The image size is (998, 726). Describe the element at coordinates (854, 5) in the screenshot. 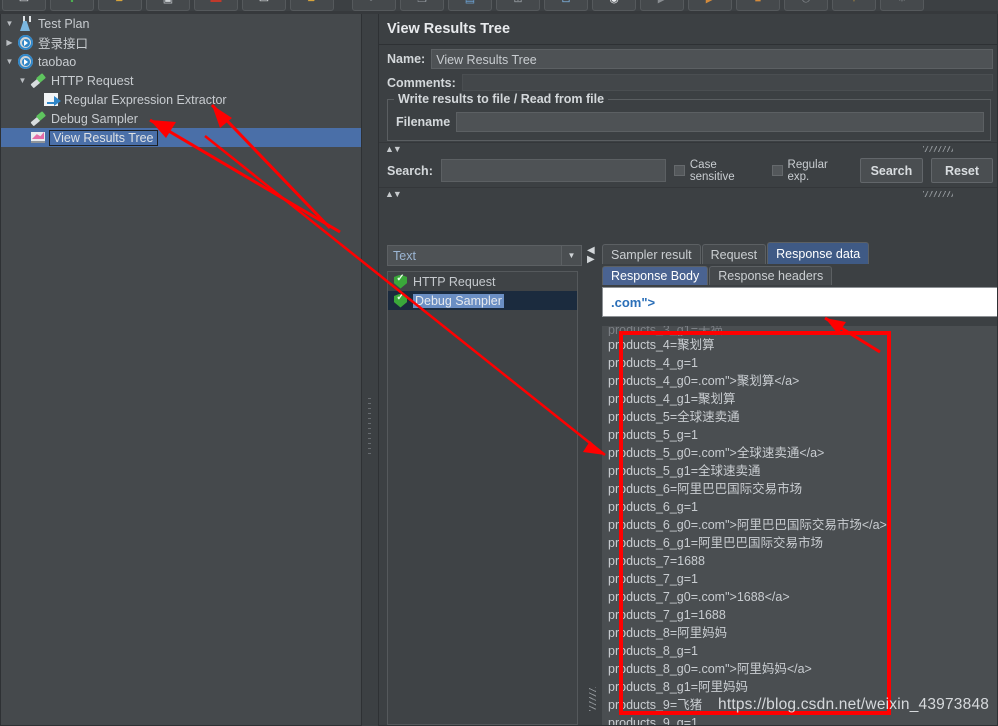

I see `clear-icon: ✶` at that location.